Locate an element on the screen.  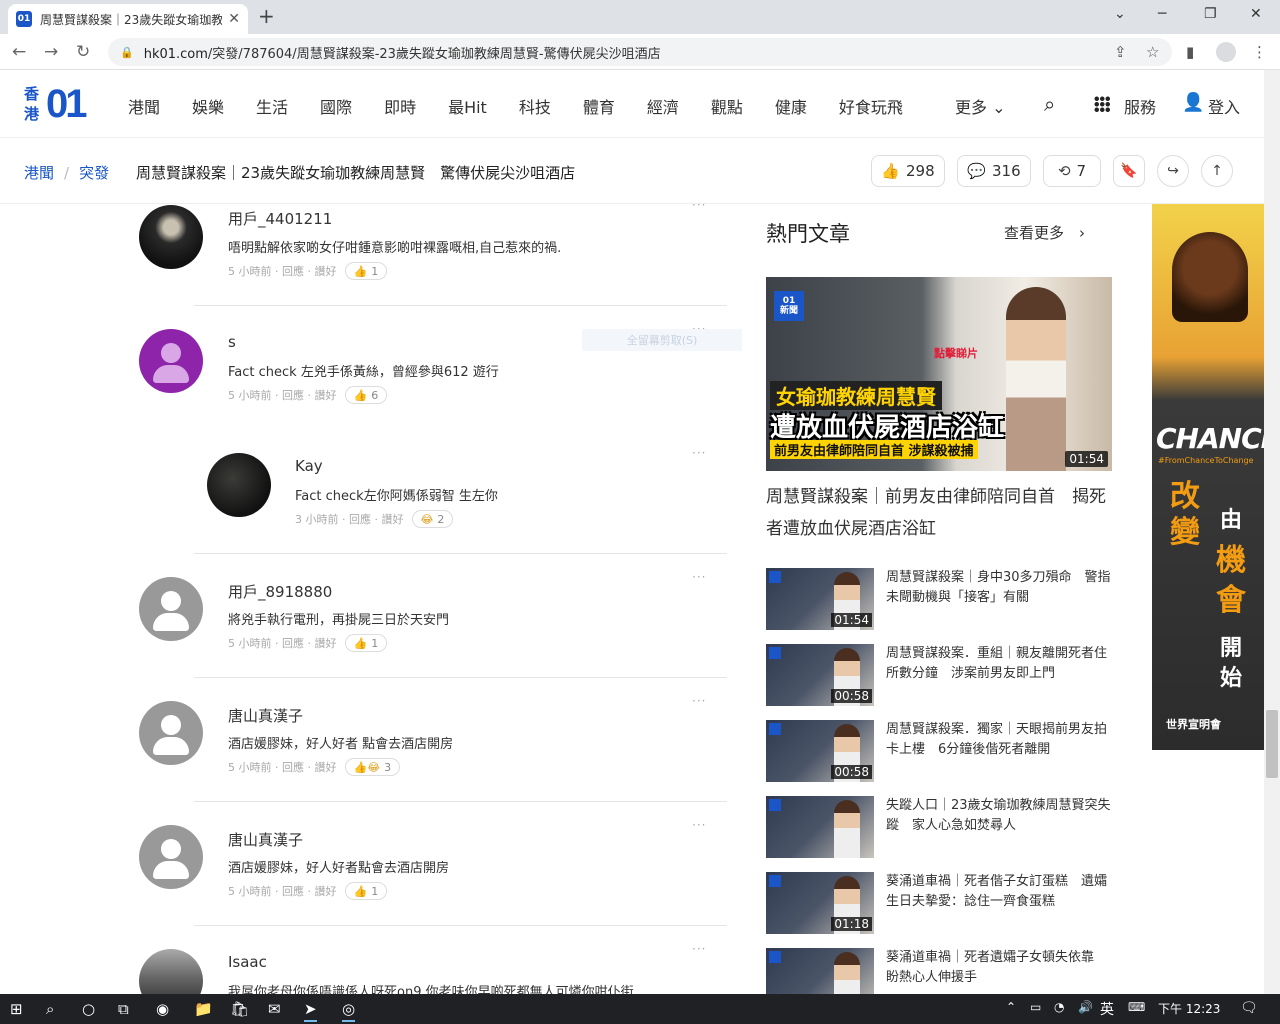
tab-search-icon: ⌄ is located at coordinates (1120, 14).